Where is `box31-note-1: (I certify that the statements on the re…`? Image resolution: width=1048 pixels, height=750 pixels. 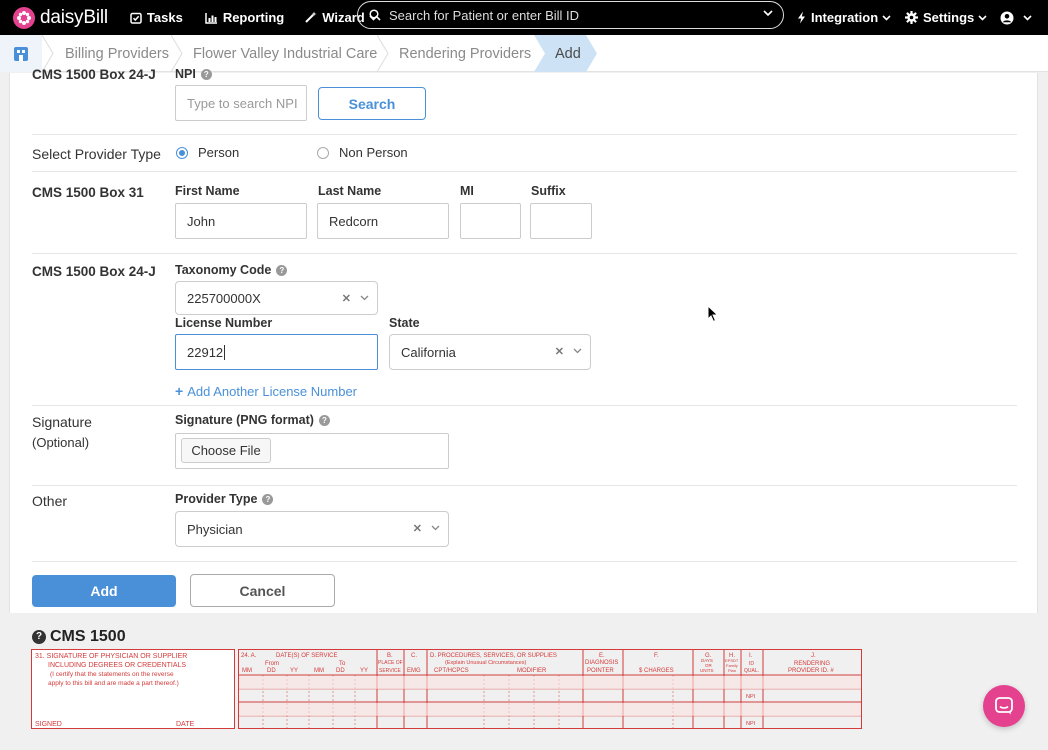
box31-note-1: (I certify that the statements on the re… is located at coordinates (112, 674).